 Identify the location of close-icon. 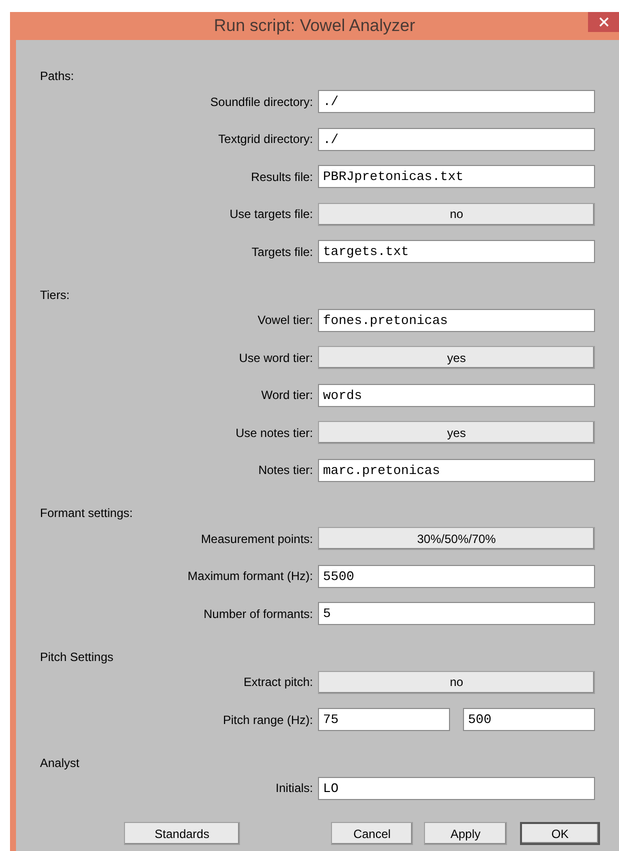
(603, 22).